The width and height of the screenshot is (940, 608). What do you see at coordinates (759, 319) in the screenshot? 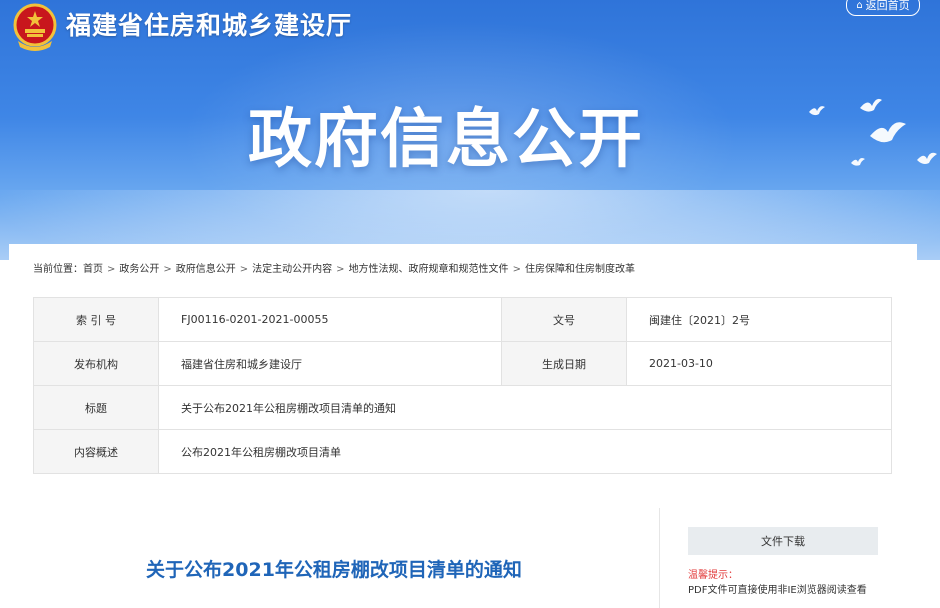
I see `docno-value: 闽建住〔2021〕2号` at bounding box center [759, 319].